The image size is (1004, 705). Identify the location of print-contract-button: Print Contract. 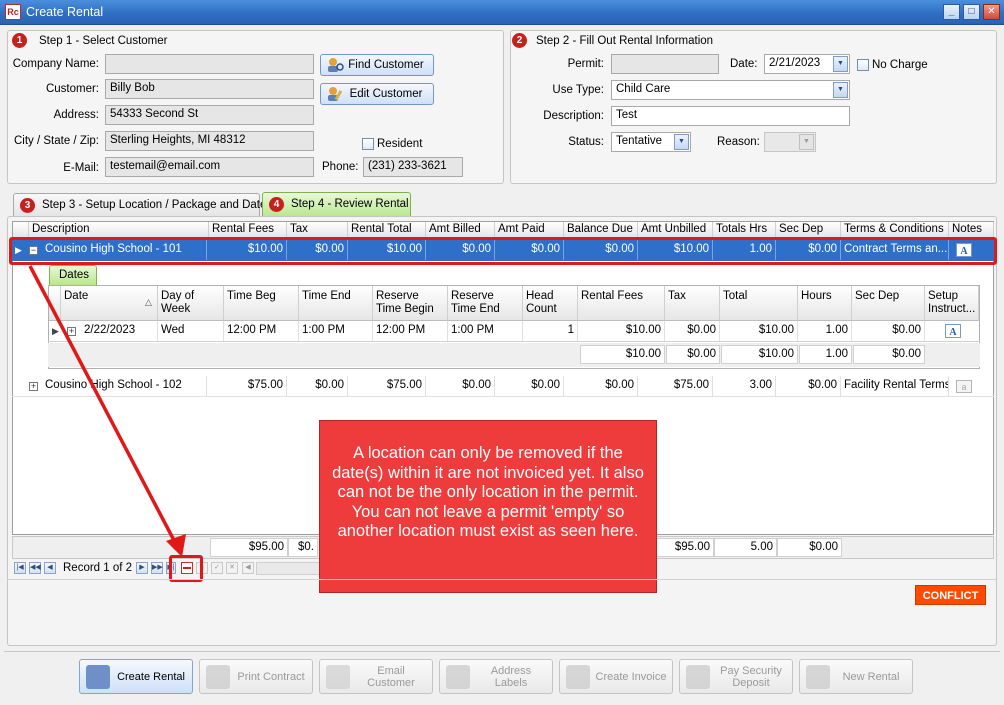
(256, 676).